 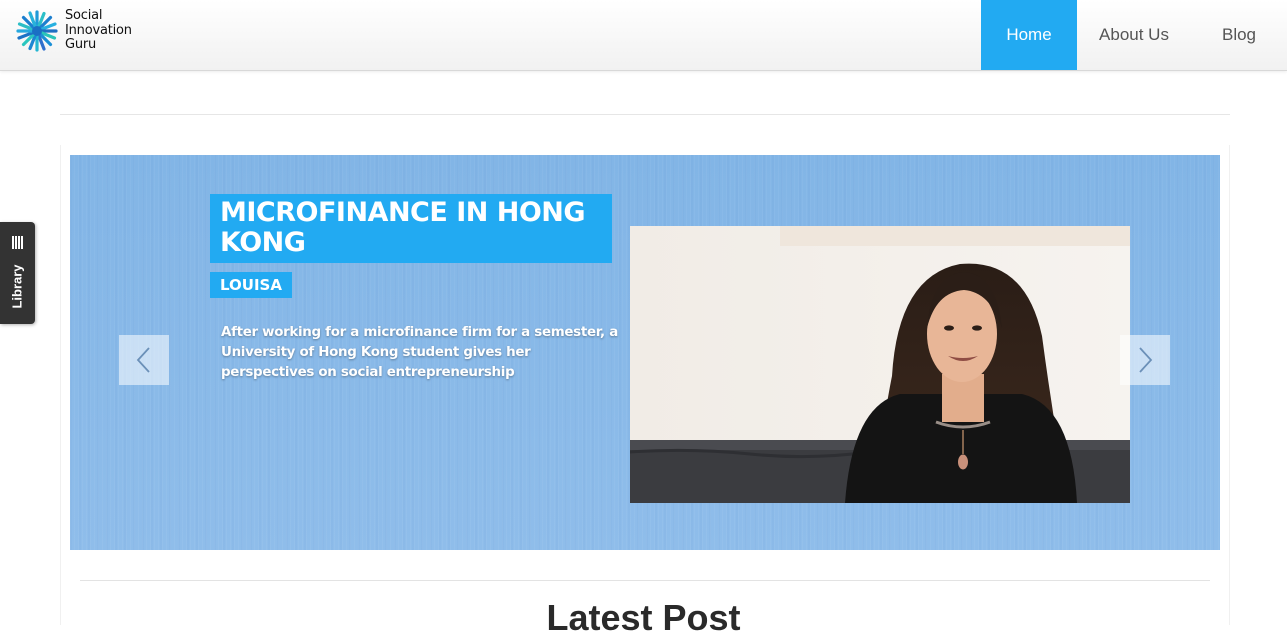 What do you see at coordinates (37, 31) in the screenshot?
I see `starburst-logo-icon` at bounding box center [37, 31].